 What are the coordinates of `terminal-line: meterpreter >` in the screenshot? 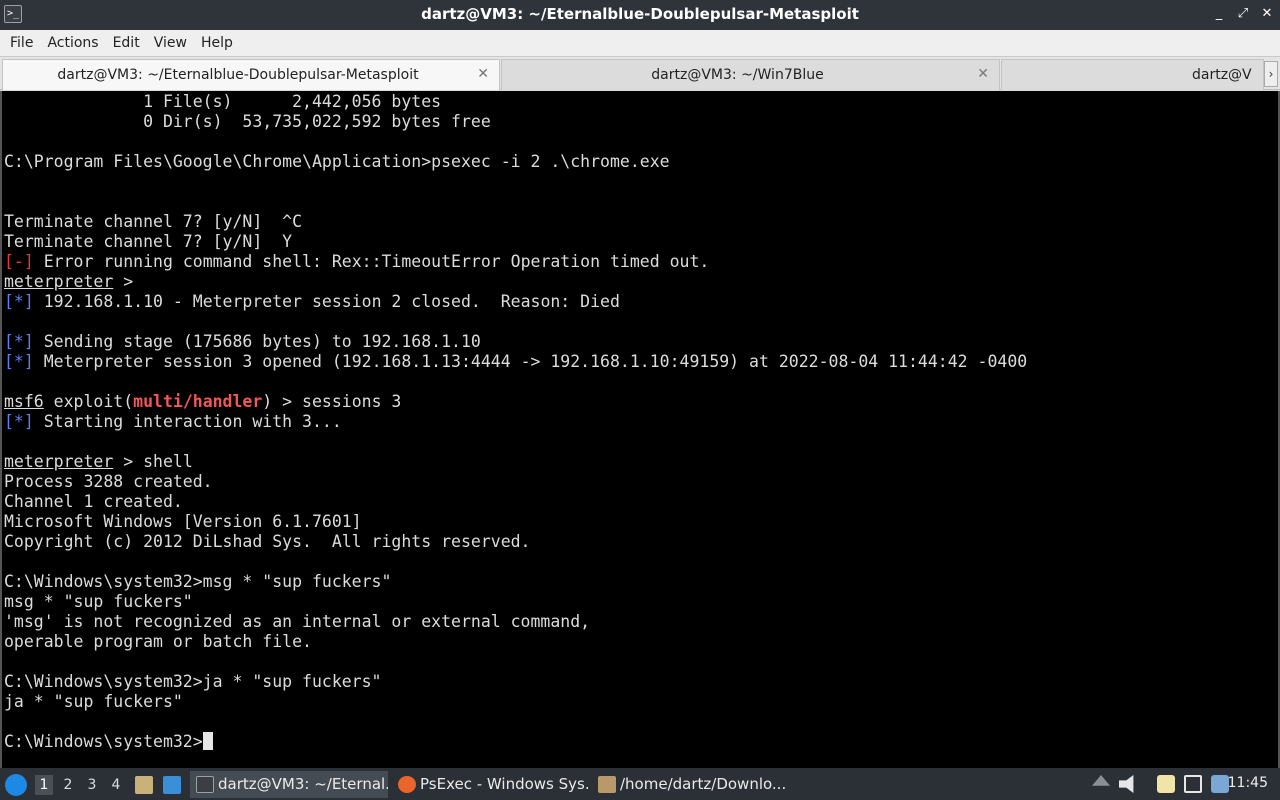 It's located at (515, 282).